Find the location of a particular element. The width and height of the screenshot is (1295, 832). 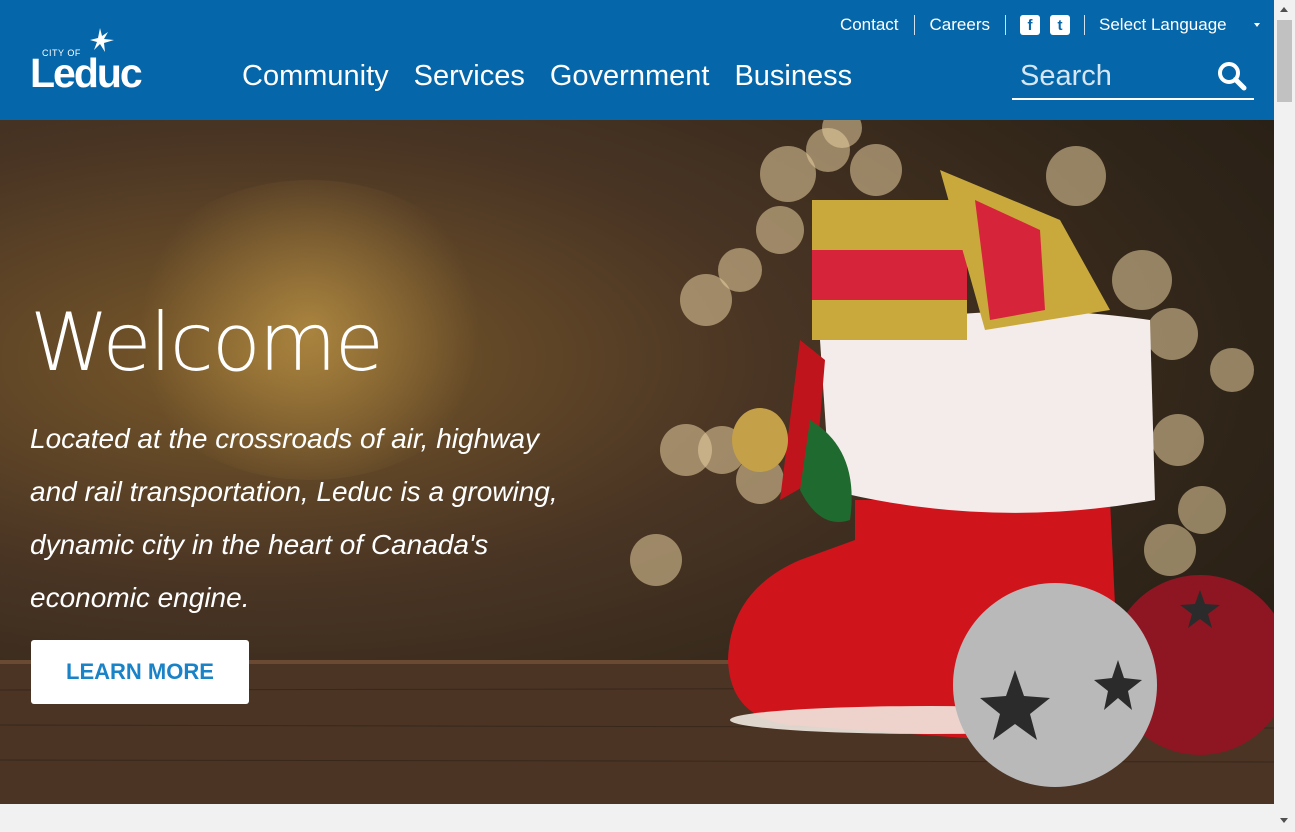

facebook-icon: f is located at coordinates (1030, 25).